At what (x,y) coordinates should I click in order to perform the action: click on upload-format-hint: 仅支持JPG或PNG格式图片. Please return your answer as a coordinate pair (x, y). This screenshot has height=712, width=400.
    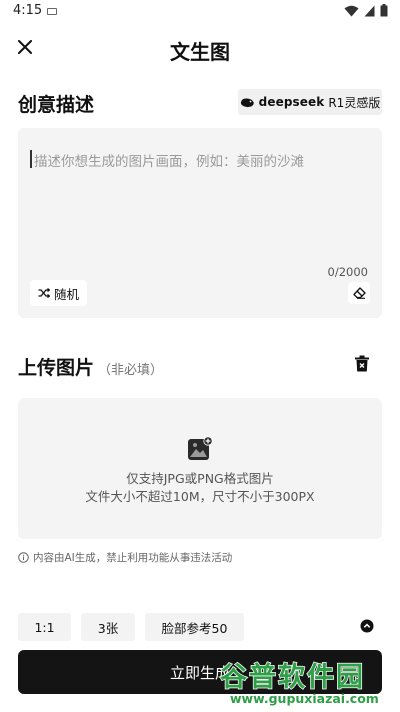
    Looking at the image, I should click on (200, 478).